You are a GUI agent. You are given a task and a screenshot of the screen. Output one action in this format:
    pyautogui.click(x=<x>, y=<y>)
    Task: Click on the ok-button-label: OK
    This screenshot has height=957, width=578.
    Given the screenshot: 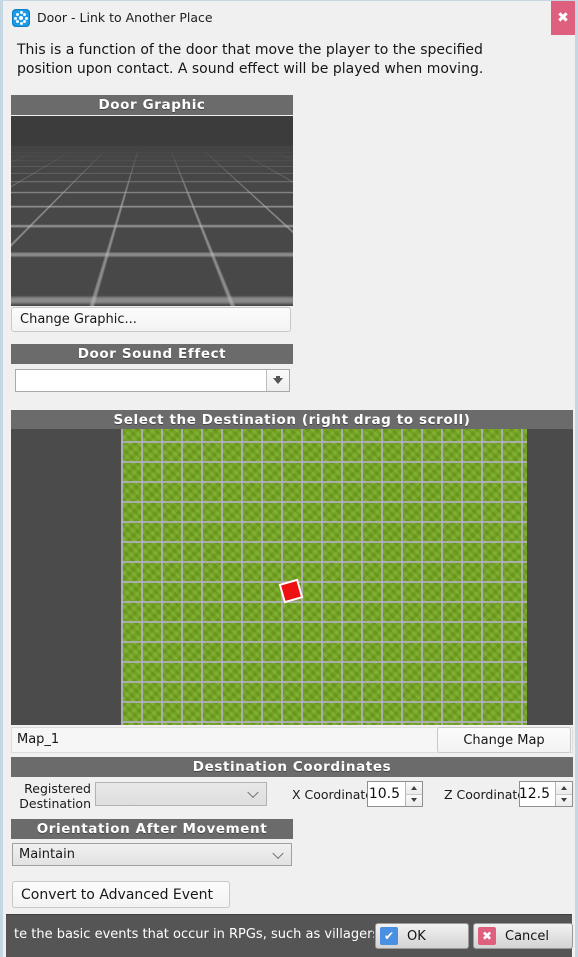 What is the action you would take?
    pyautogui.click(x=416, y=936)
    